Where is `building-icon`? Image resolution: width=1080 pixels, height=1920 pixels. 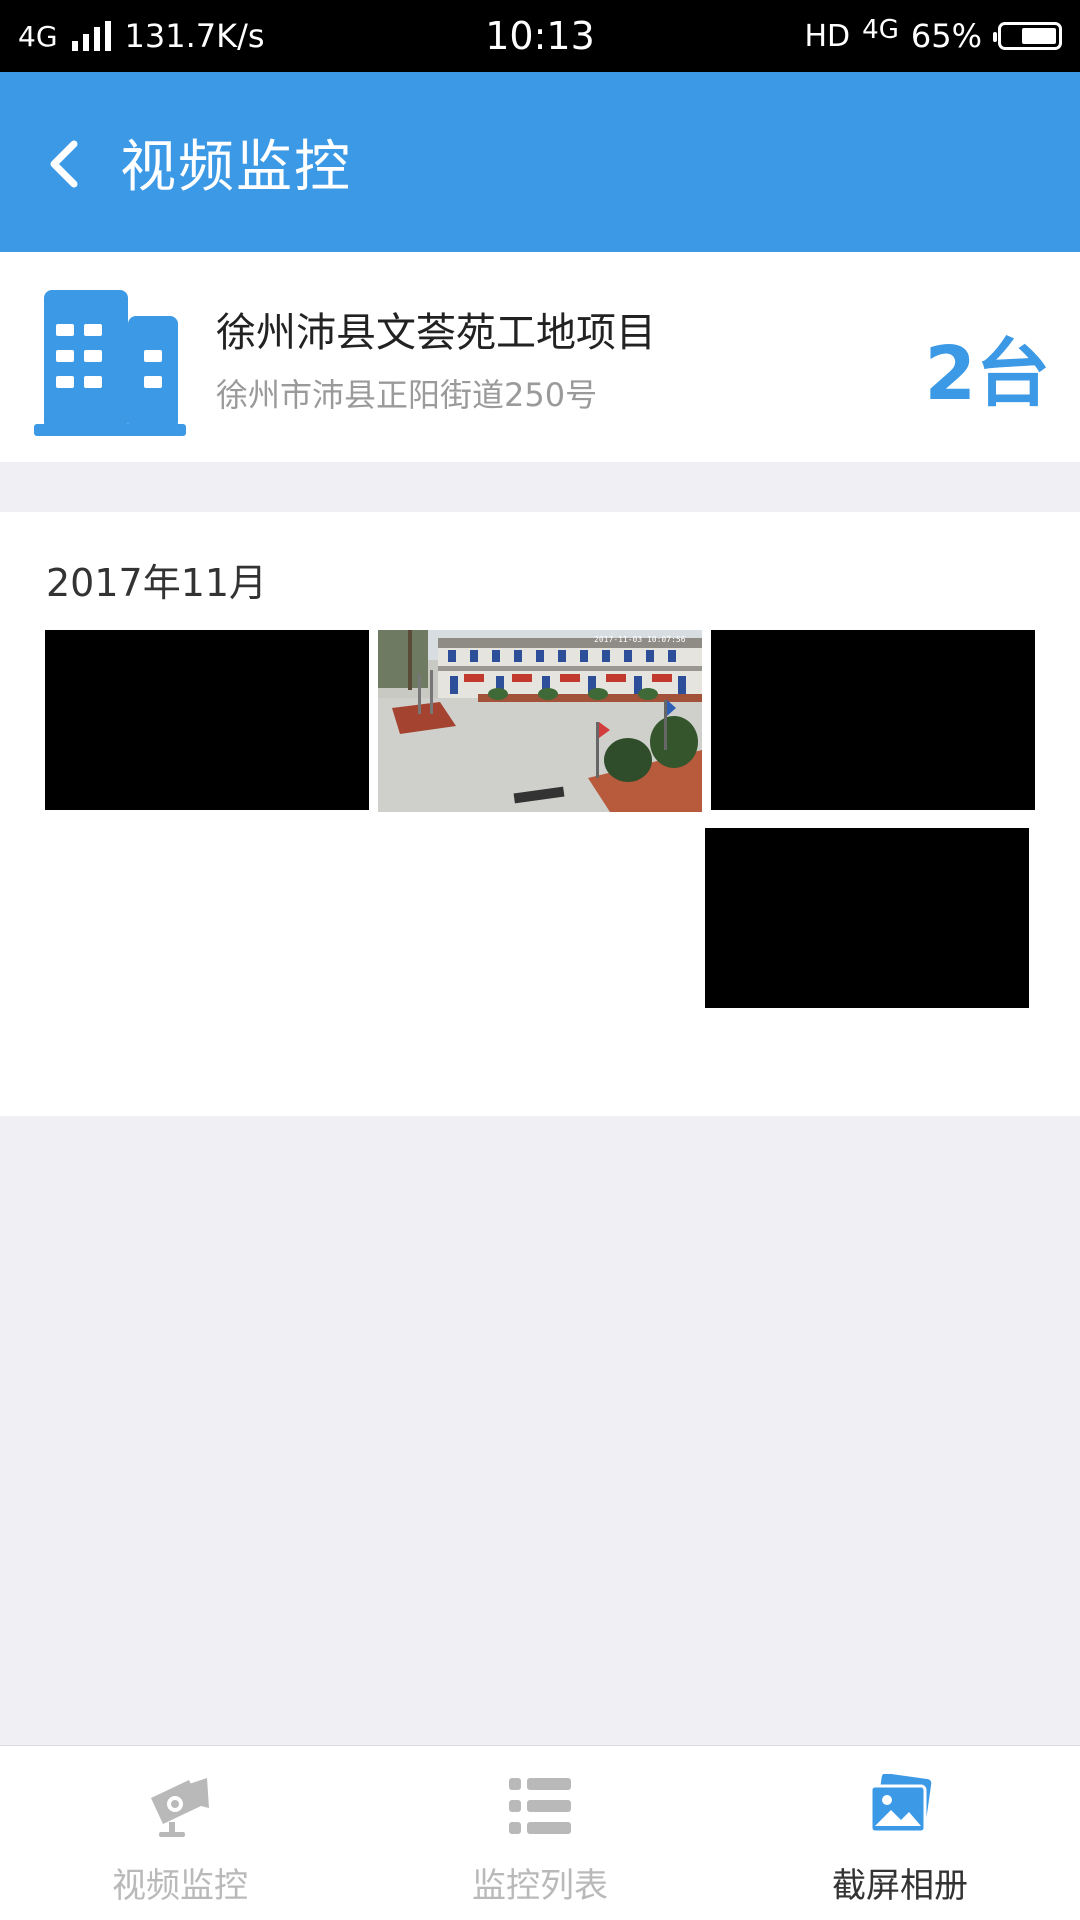 building-icon is located at coordinates (110, 363).